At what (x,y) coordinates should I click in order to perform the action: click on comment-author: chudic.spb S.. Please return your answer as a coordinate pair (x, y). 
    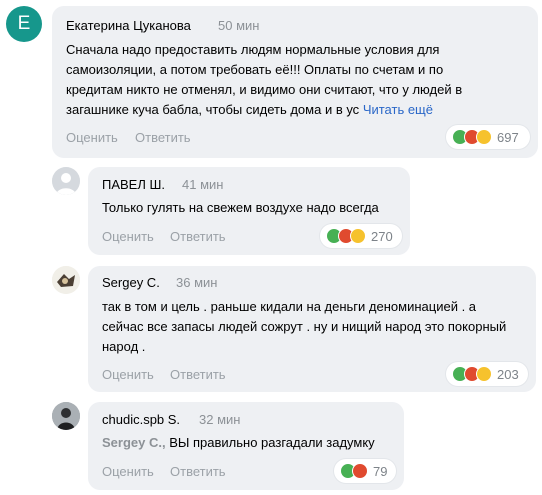
    Looking at the image, I should click on (141, 419).